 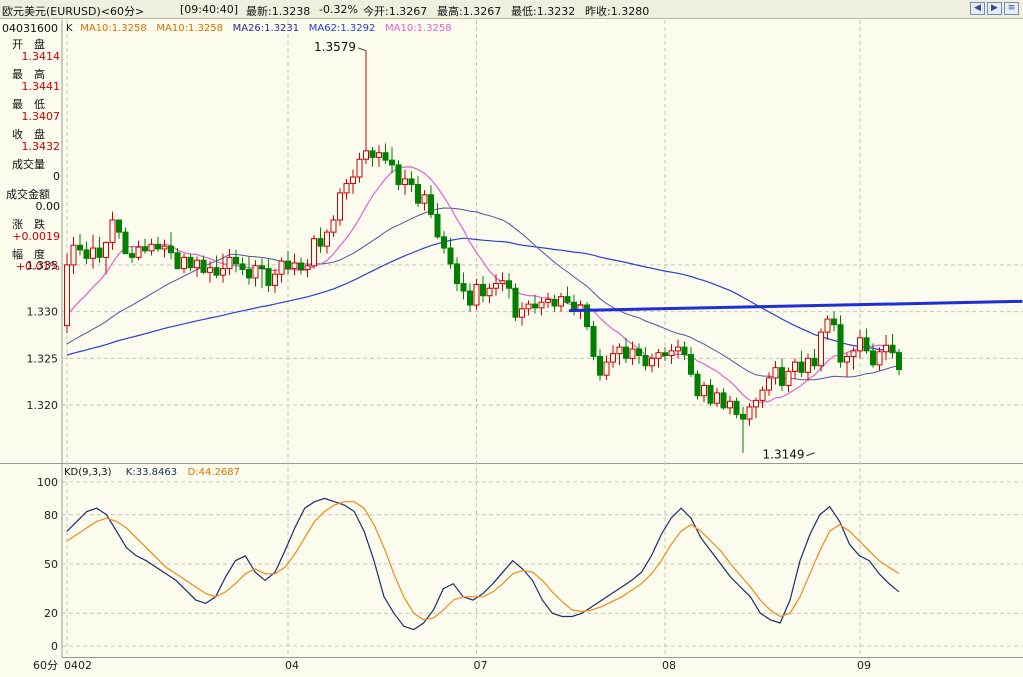 What do you see at coordinates (864, 665) in the screenshot?
I see `x-tick-label: 09` at bounding box center [864, 665].